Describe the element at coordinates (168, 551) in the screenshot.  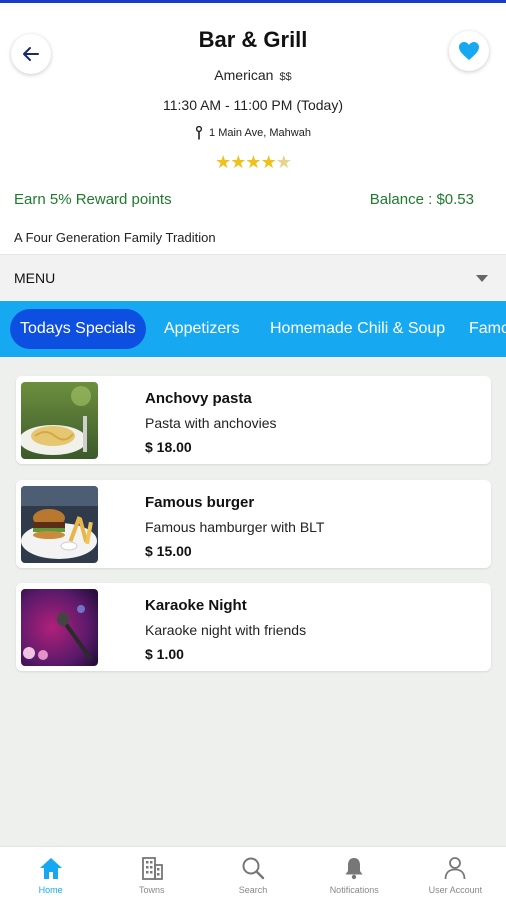
I see `item-price: $ 15.00` at that location.